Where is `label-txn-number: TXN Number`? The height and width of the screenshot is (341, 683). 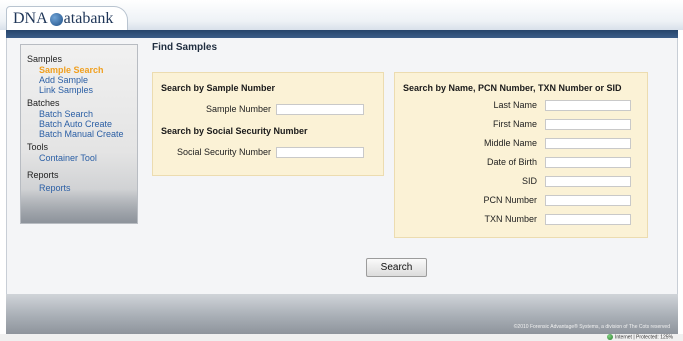 label-txn-number: TXN Number is located at coordinates (510, 219).